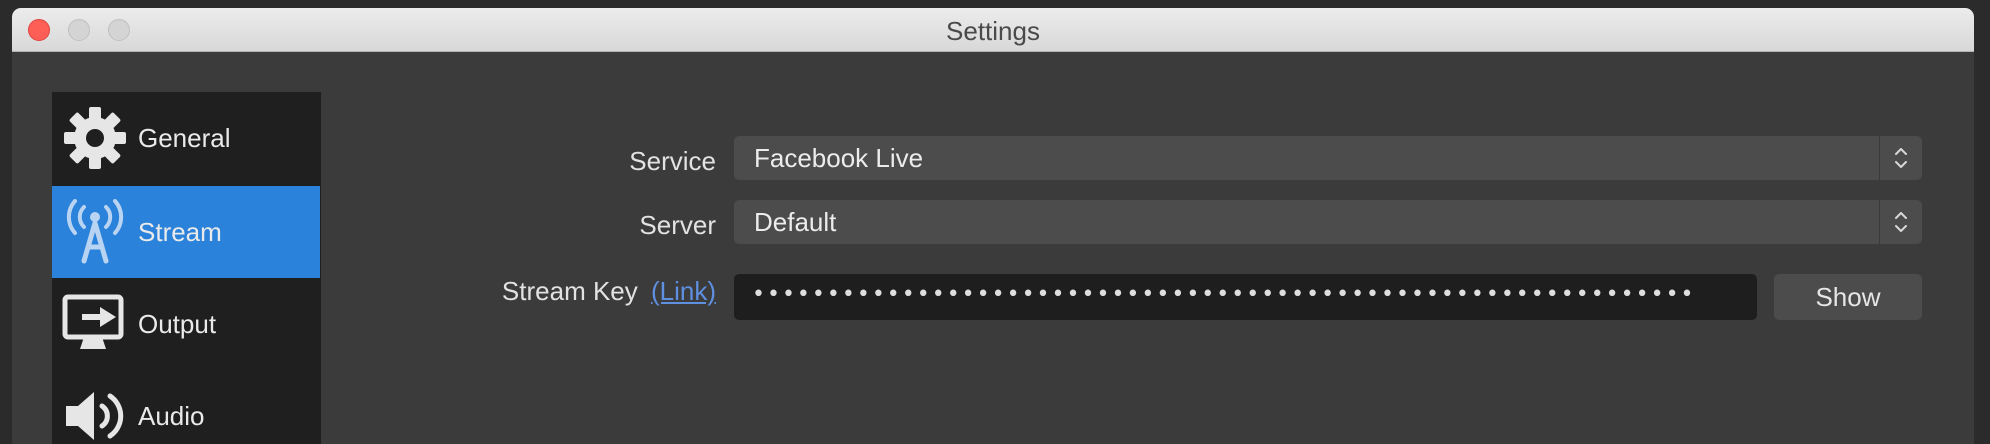 The image size is (1990, 444). I want to click on sidebar-item-stream: Stream, so click(186, 232).